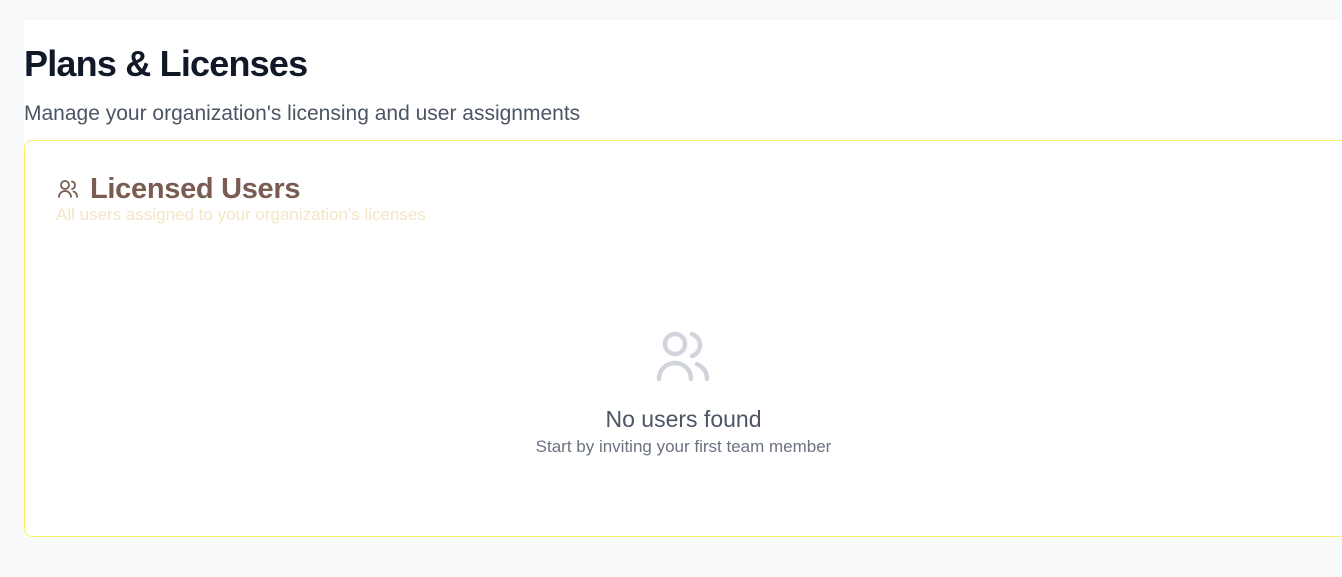 The image size is (1342, 577). What do you see at coordinates (683, 446) in the screenshot?
I see `empty-users-message: Start by inviting your first team member` at bounding box center [683, 446].